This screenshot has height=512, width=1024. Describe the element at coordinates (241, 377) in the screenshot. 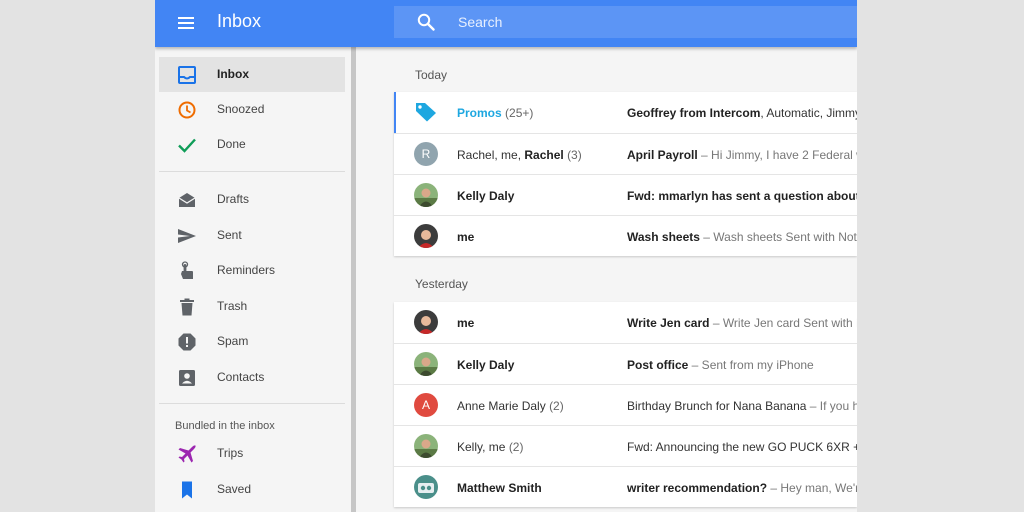

I see `sidebar-item-label: Contacts` at that location.